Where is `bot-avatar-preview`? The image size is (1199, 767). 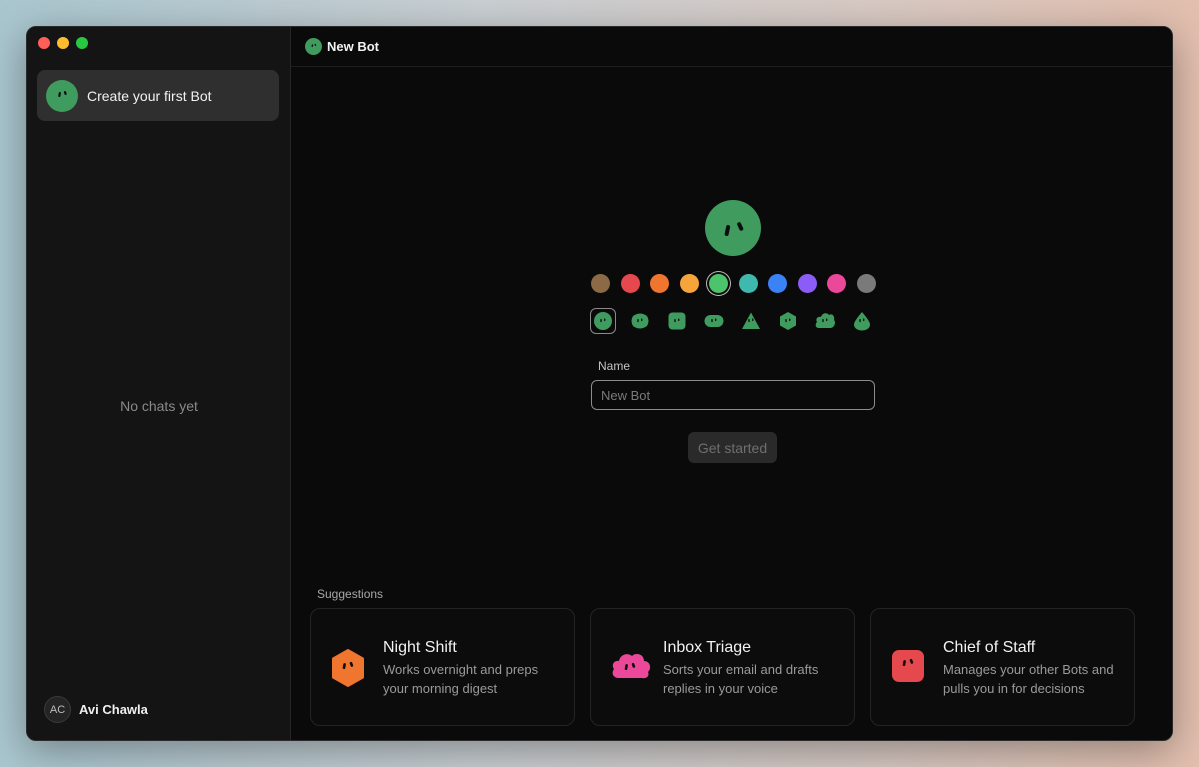 bot-avatar-preview is located at coordinates (733, 228).